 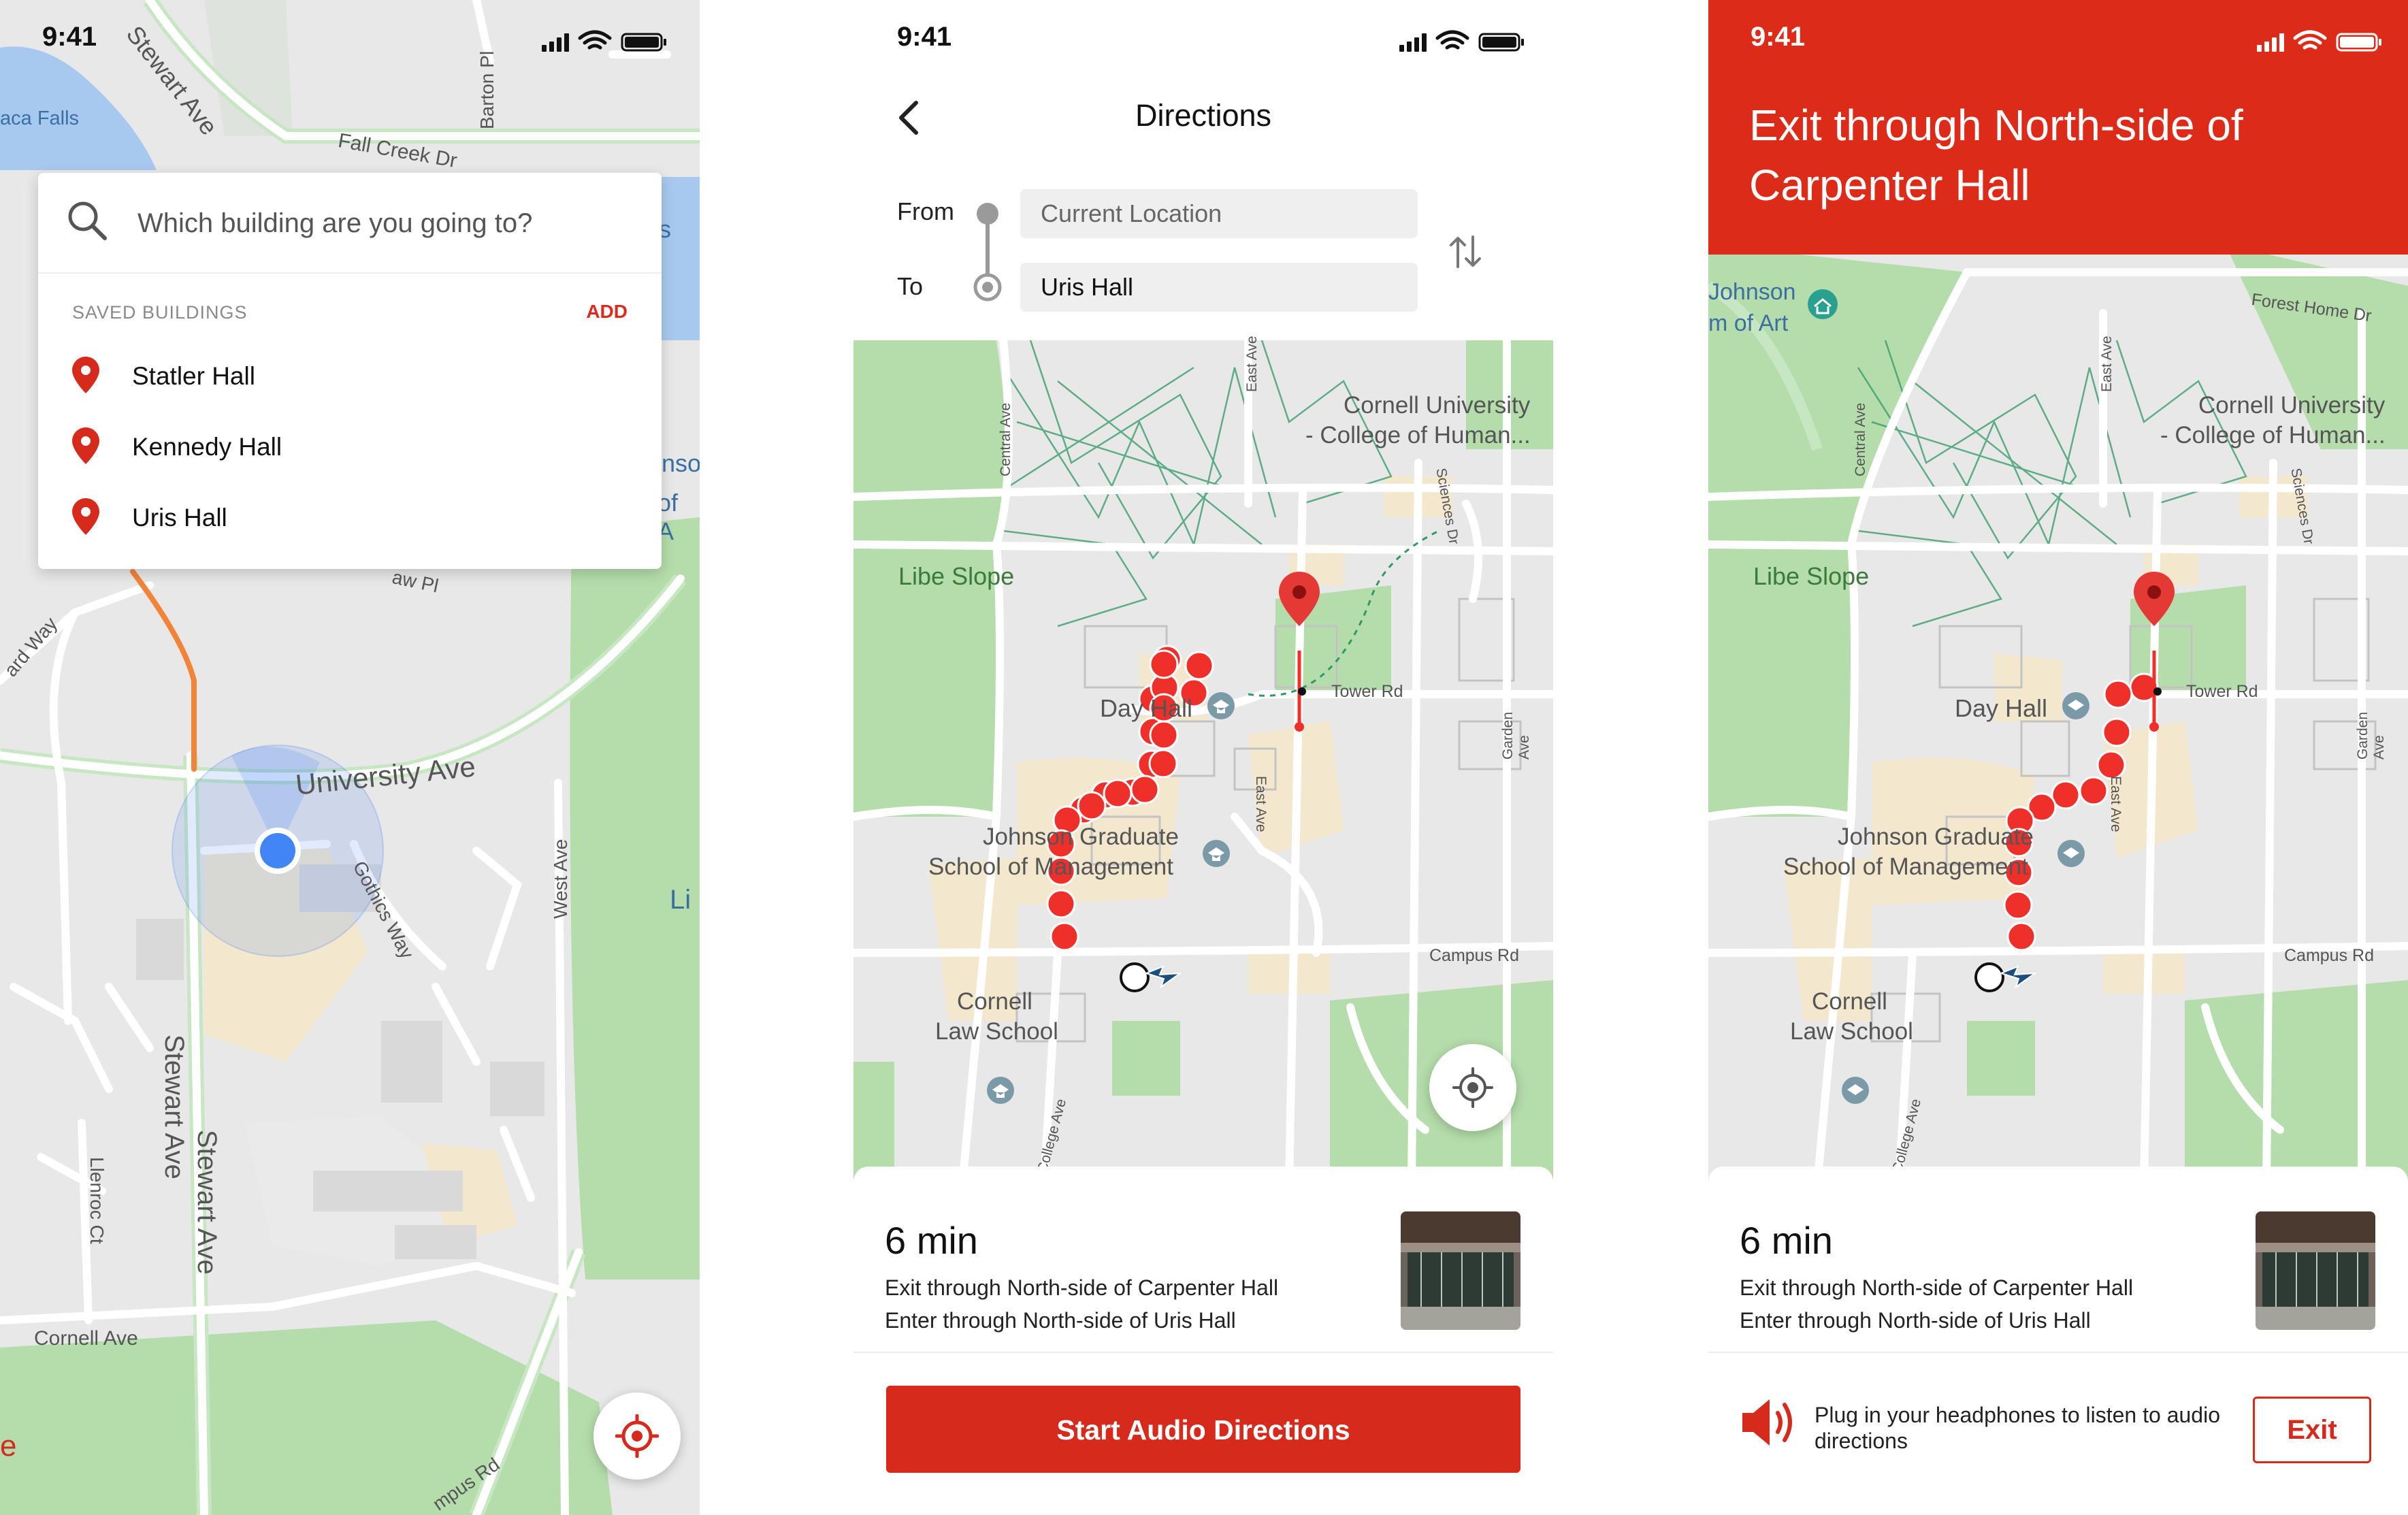 I want to click on map-label: West Ave, so click(x=560, y=878).